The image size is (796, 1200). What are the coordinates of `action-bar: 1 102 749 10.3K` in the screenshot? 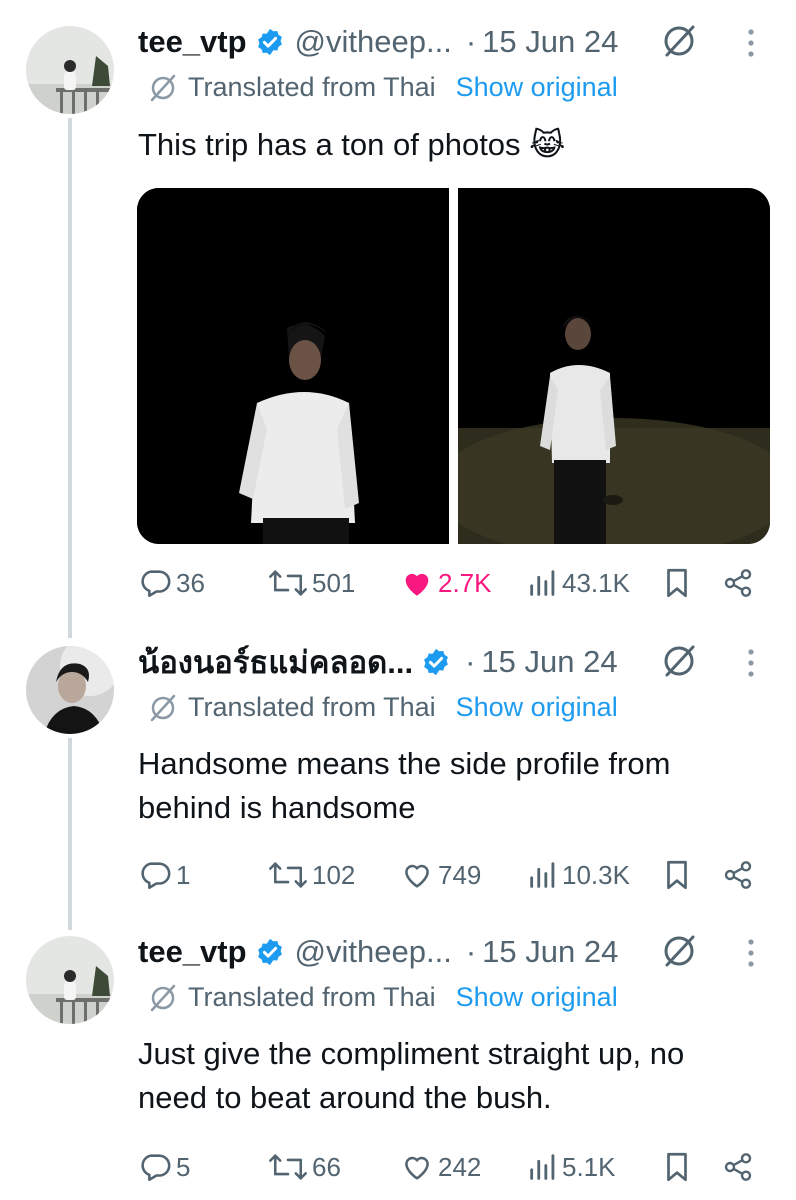 It's located at (467, 878).